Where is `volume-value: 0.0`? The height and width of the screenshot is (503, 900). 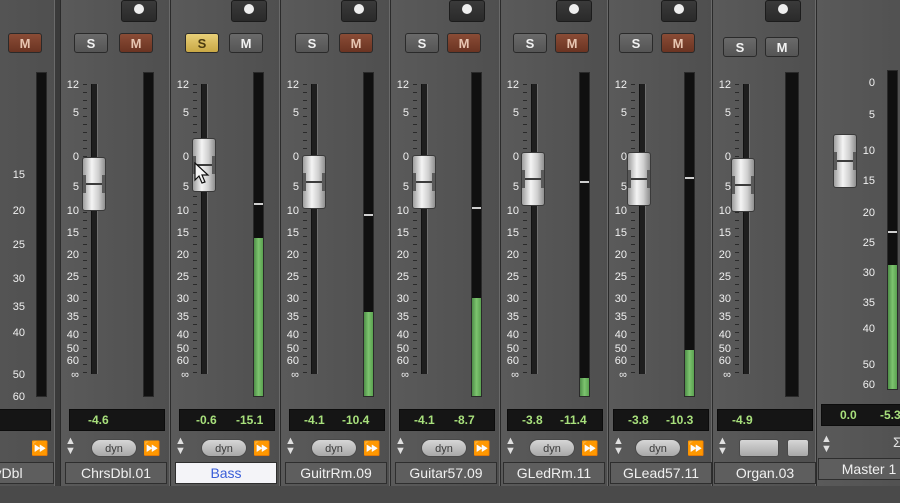 volume-value: 0.0 is located at coordinates (848, 415).